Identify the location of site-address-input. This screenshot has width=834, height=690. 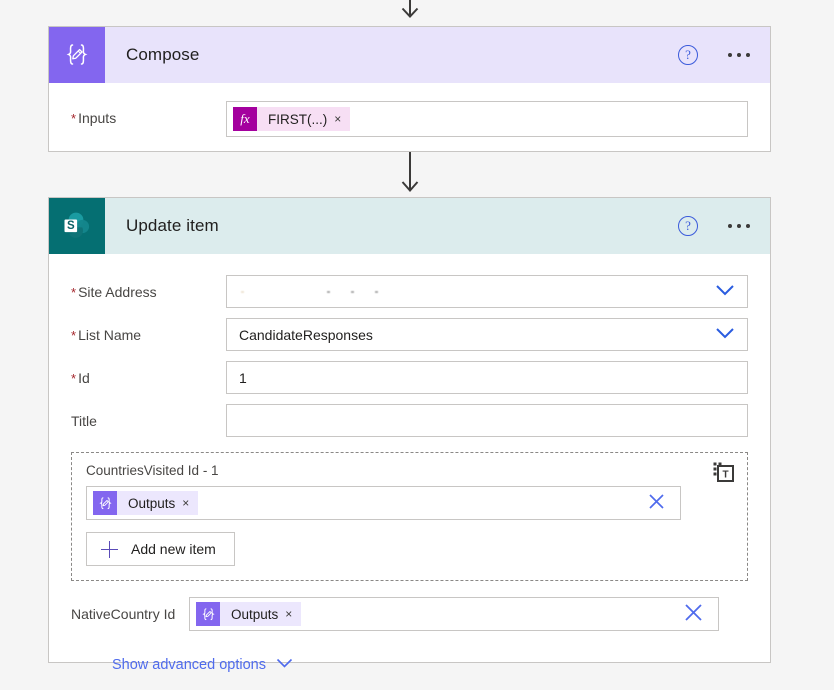
(487, 291).